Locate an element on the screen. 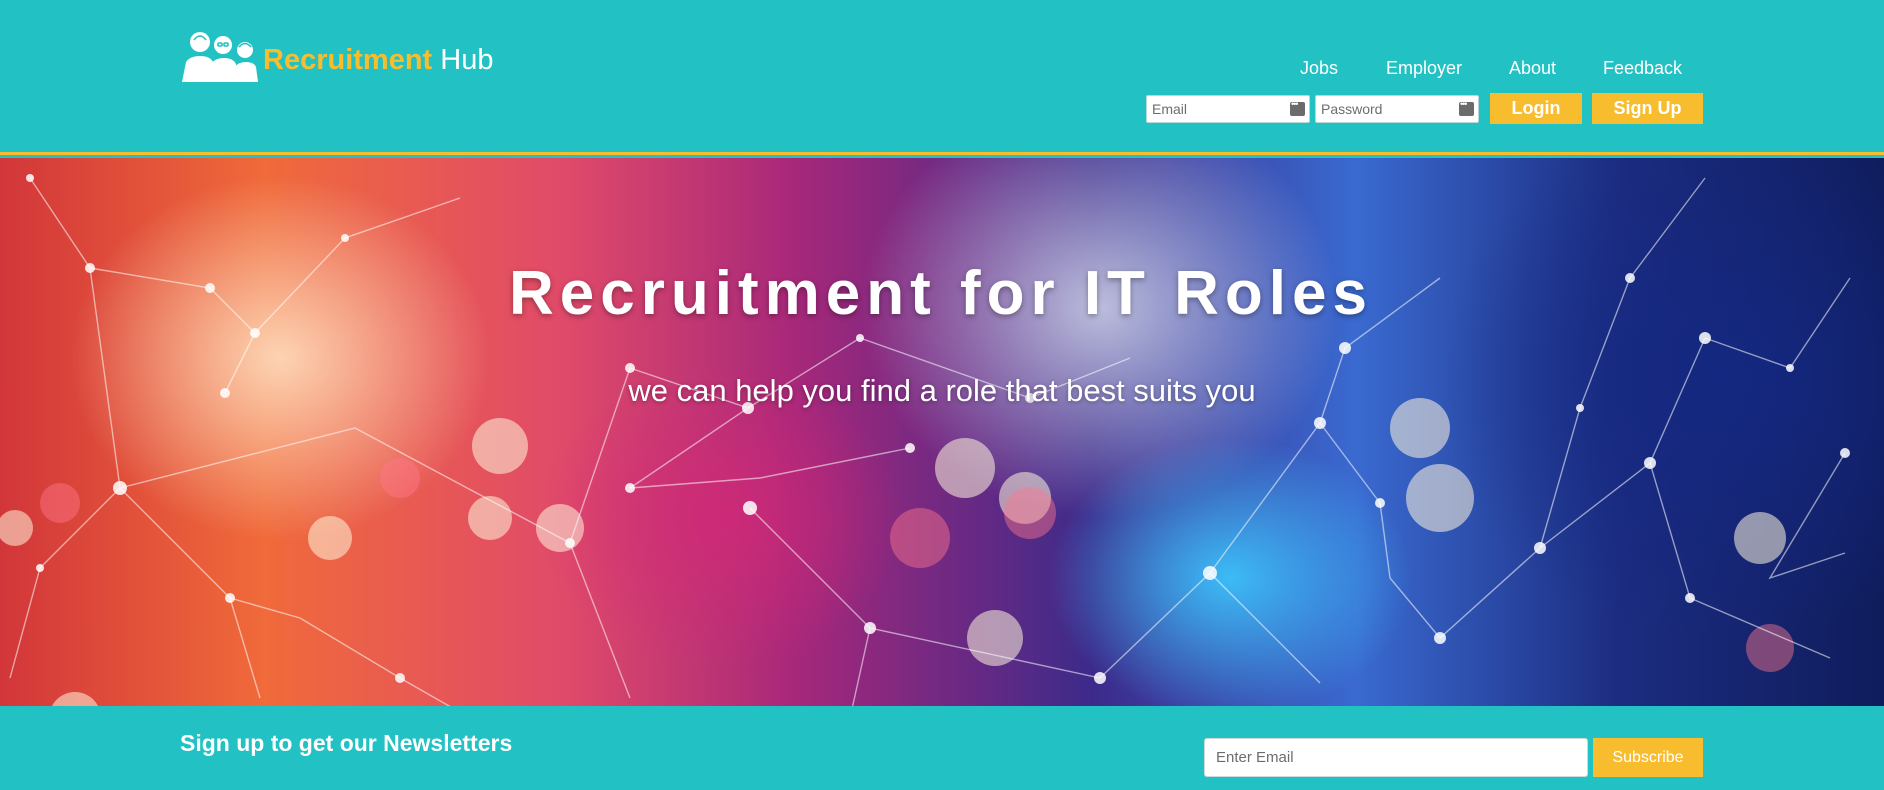 The width and height of the screenshot is (1884, 790). newsletter-email-wrapper is located at coordinates (1396, 757).